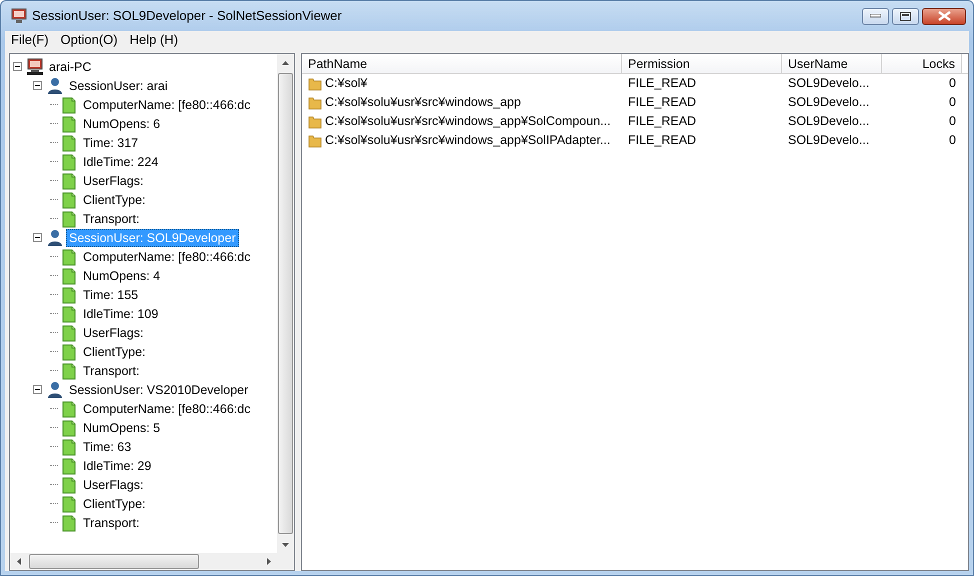  What do you see at coordinates (159, 389) in the screenshot?
I see `tree-item: SessionUser: VS2010Developer` at bounding box center [159, 389].